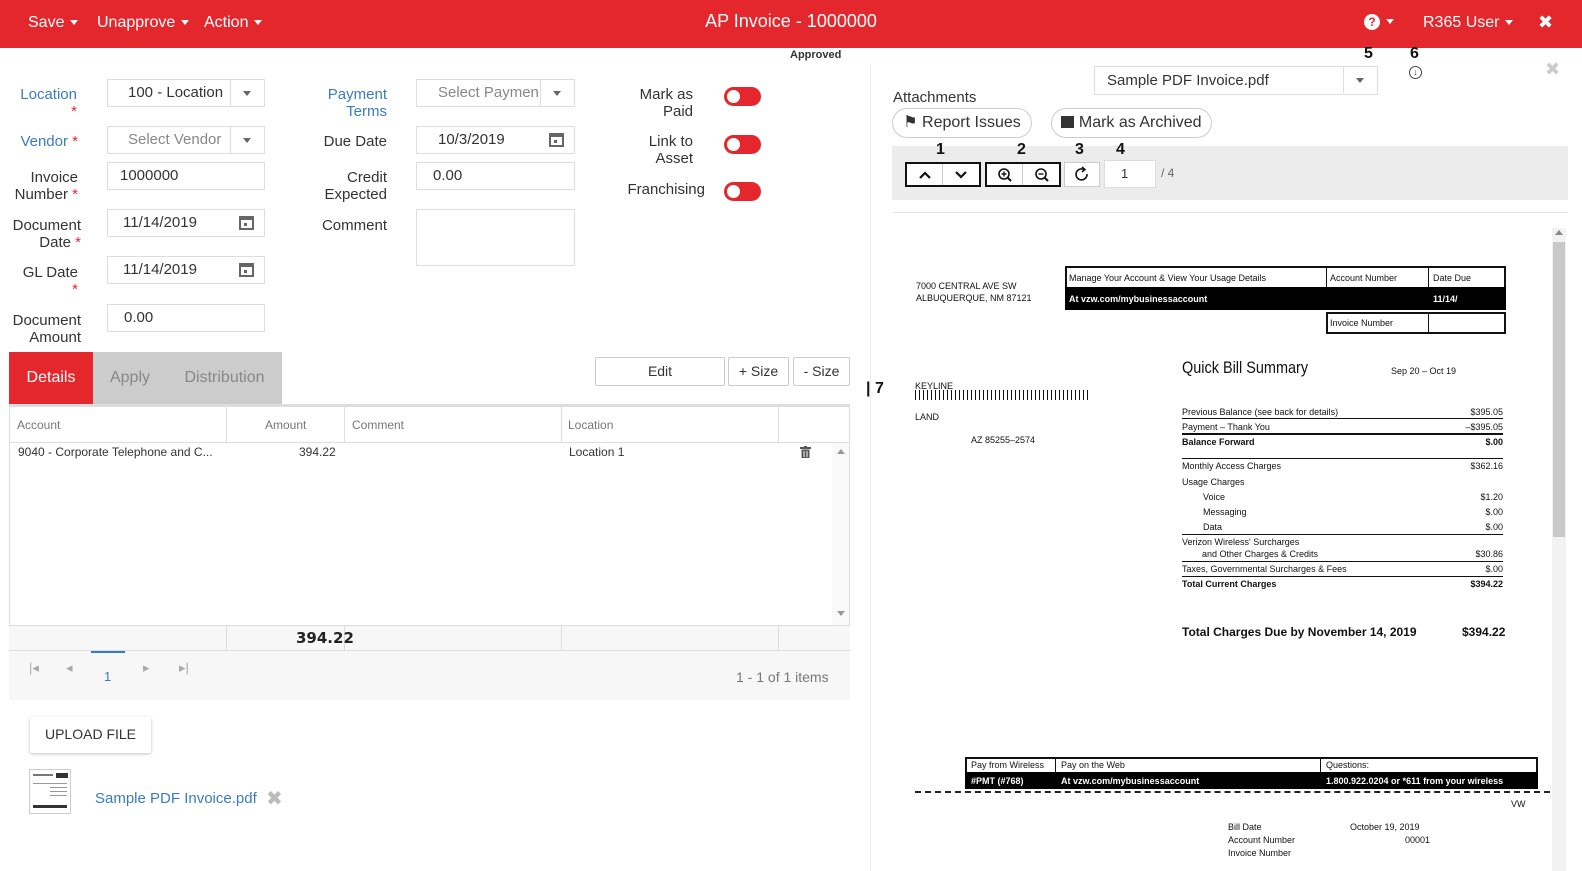 This screenshot has width=1582, height=871. What do you see at coordinates (224, 378) in the screenshot?
I see `tab-distribution: Distribution` at bounding box center [224, 378].